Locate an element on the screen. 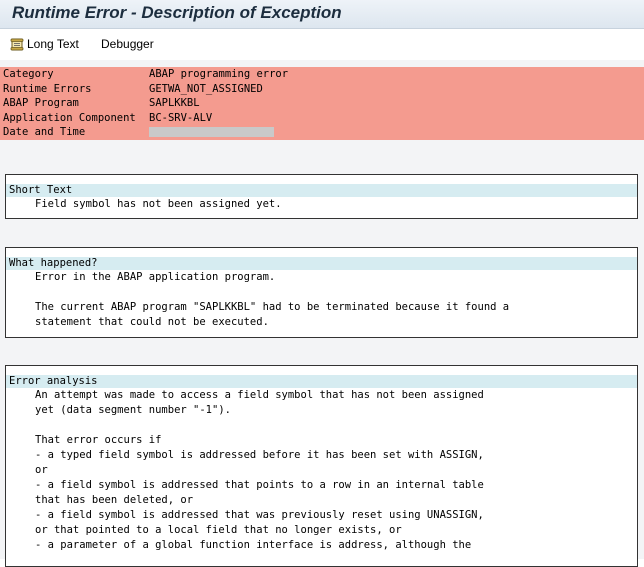 The image size is (644, 567). long-text-label: Long Text is located at coordinates (53, 44).